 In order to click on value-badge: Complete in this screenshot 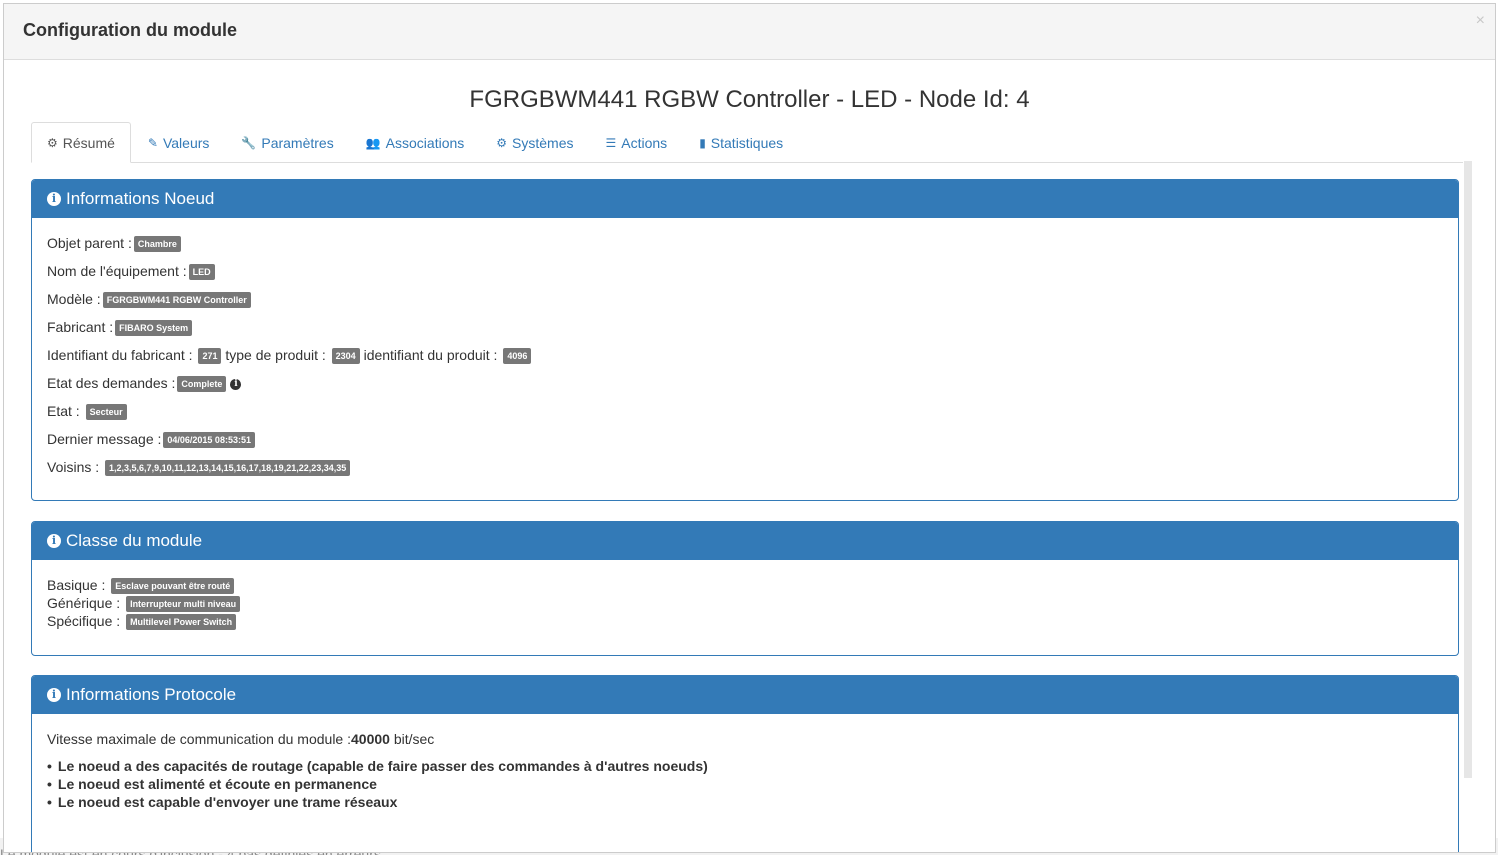, I will do `click(202, 384)`.